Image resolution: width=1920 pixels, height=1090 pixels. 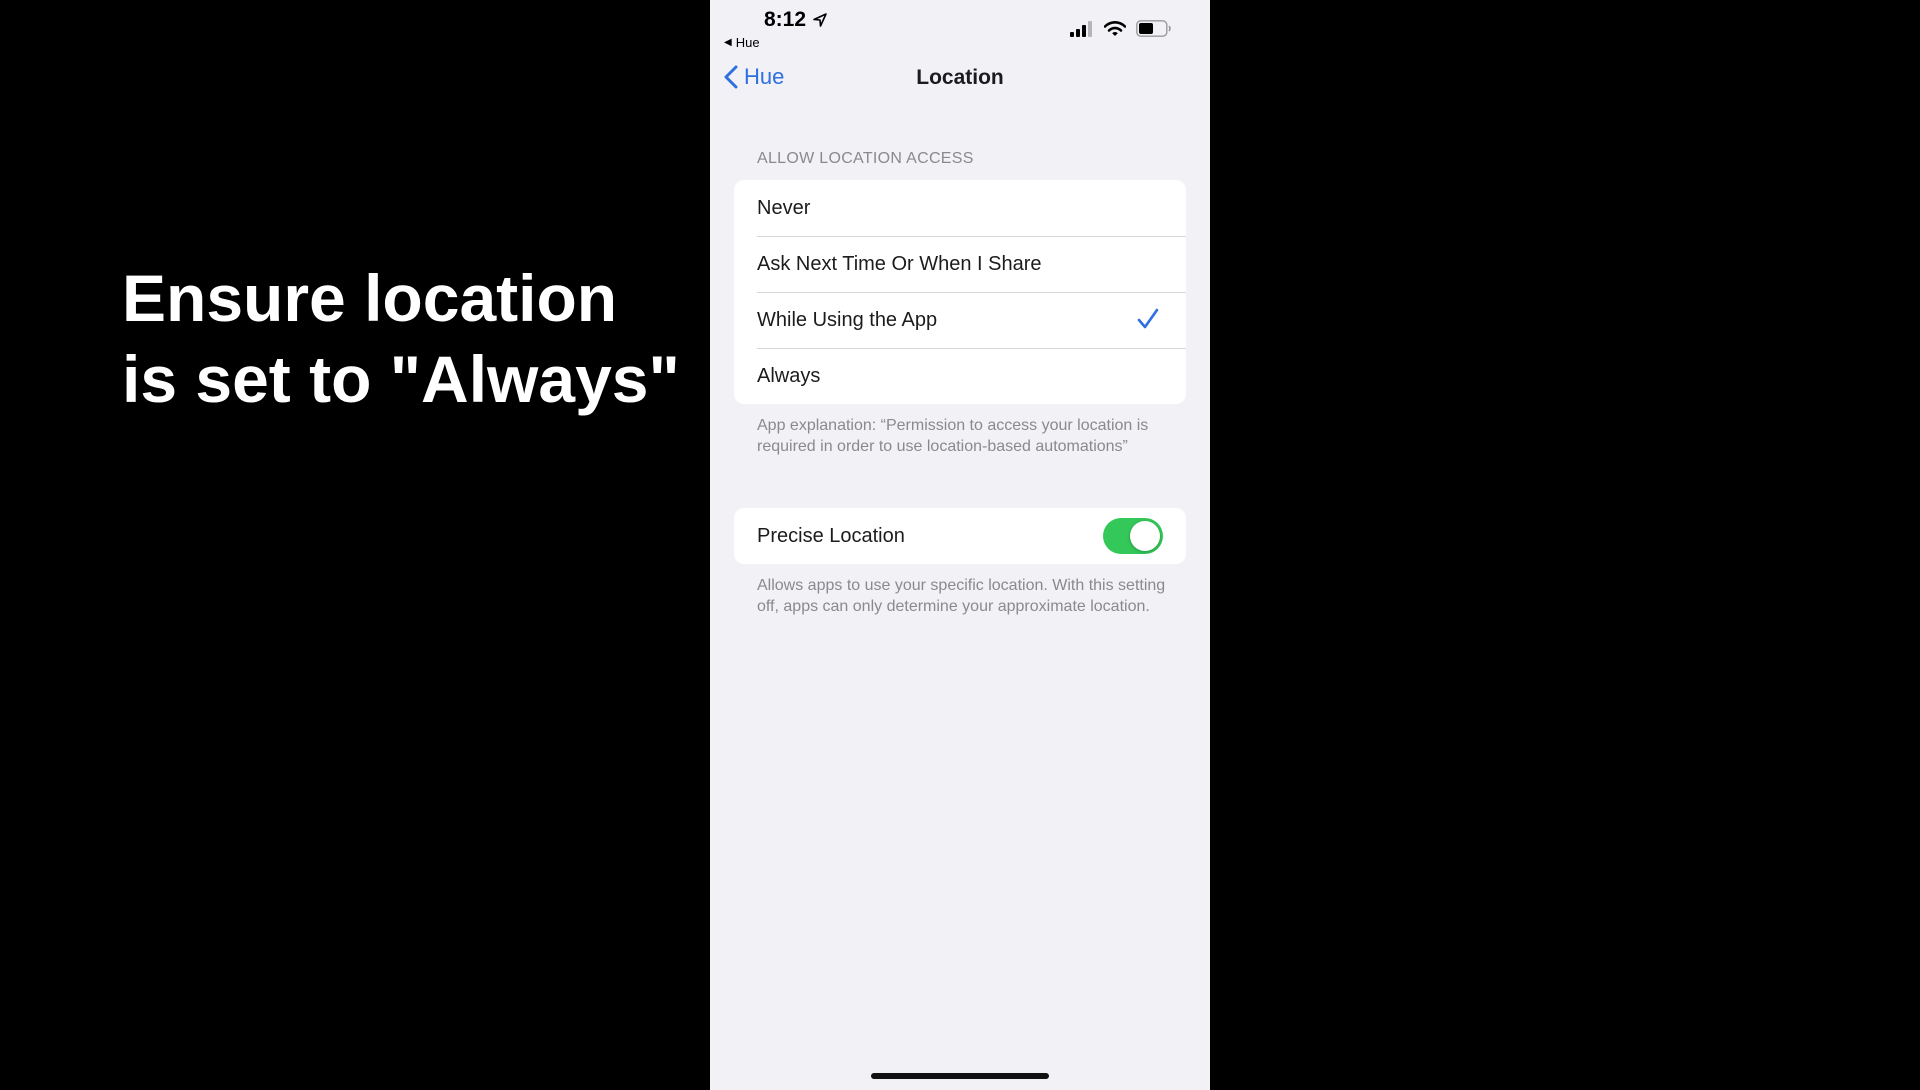 What do you see at coordinates (784, 207) in the screenshot?
I see `option-label: Never` at bounding box center [784, 207].